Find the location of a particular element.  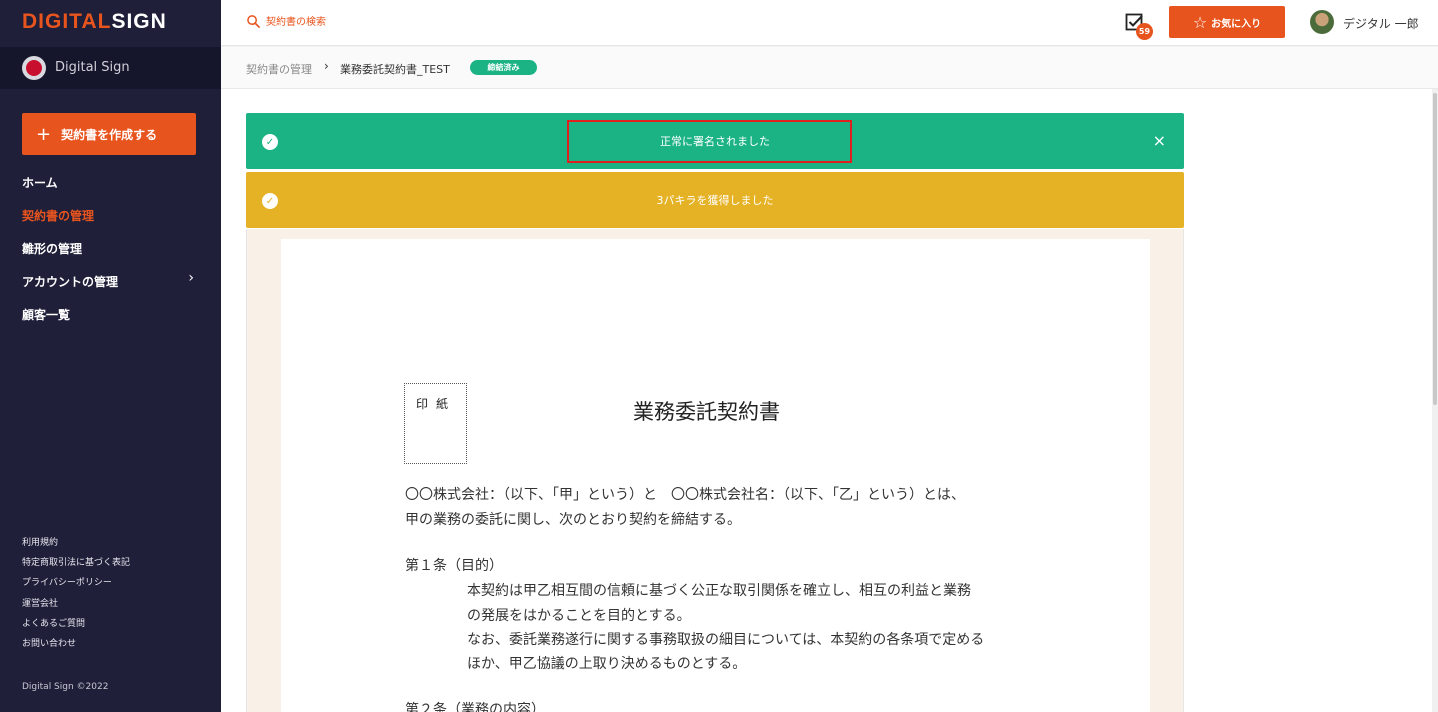

article-text-line: ほか、甲乙協議の上取り決めるものとする。 is located at coordinates (607, 664).